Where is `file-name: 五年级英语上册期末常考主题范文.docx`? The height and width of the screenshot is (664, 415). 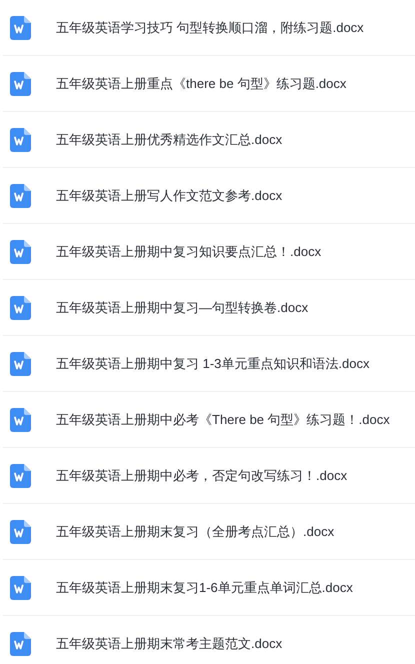 file-name: 五年级英语上册期末常考主题范文.docx is located at coordinates (169, 644).